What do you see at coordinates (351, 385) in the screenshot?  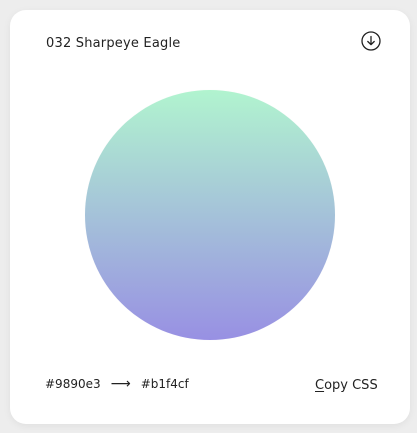 I see `copy-css-label-rest: opy CSS` at bounding box center [351, 385].